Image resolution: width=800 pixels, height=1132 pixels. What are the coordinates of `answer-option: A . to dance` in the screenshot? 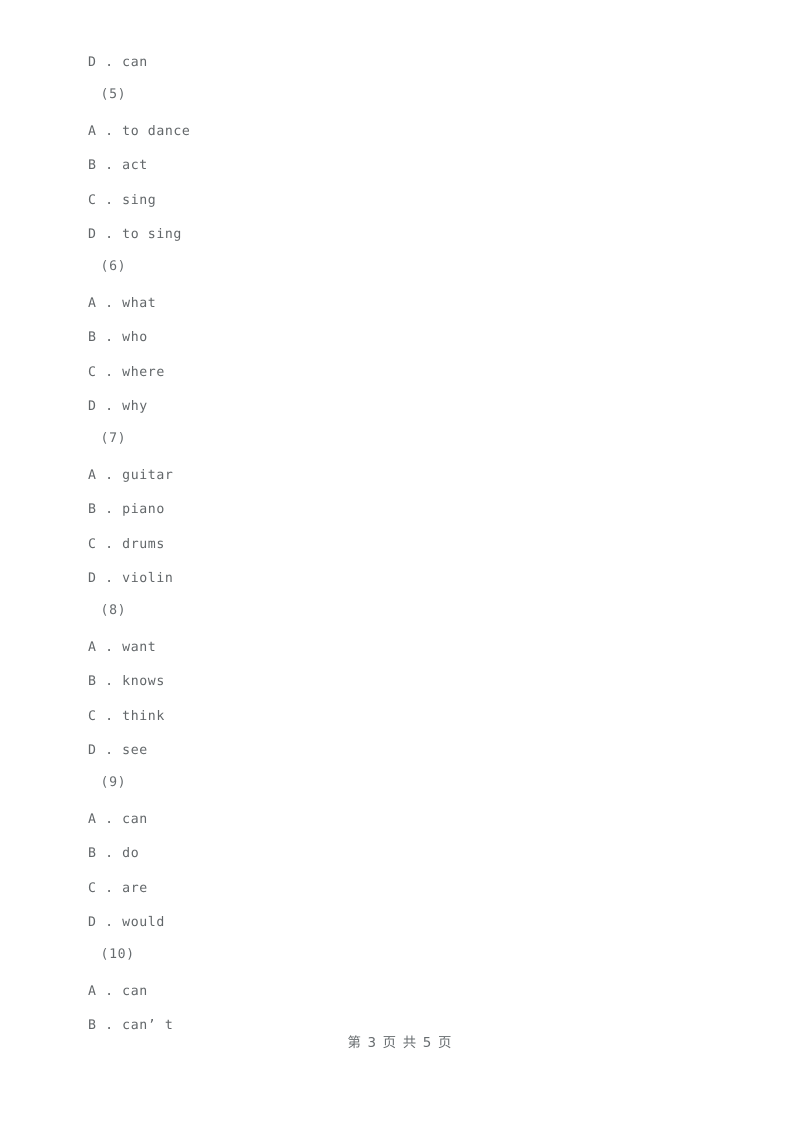 It's located at (139, 131).